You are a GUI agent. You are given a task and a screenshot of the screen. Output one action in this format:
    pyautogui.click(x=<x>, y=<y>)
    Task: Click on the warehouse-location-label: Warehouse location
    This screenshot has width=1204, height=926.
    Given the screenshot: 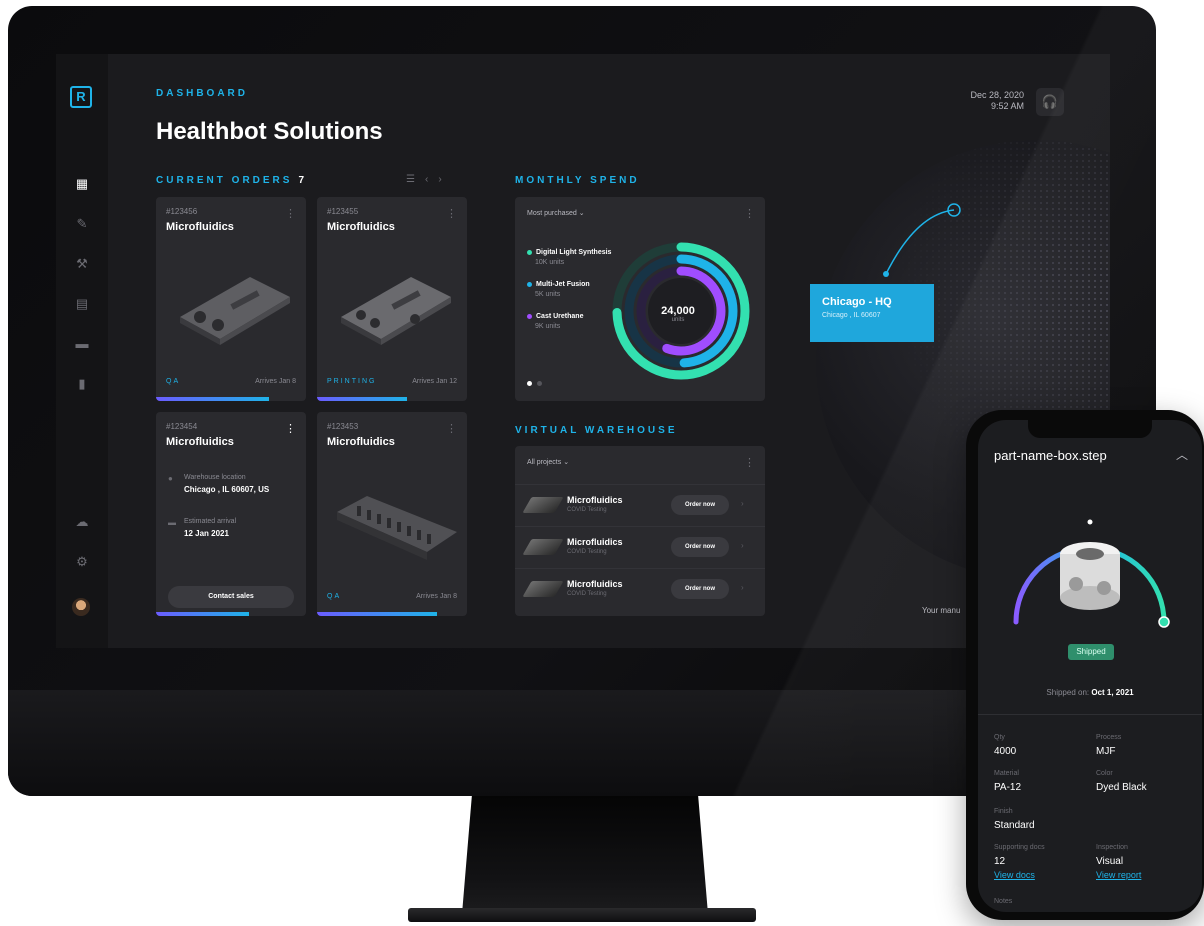 What is the action you would take?
    pyautogui.click(x=215, y=477)
    